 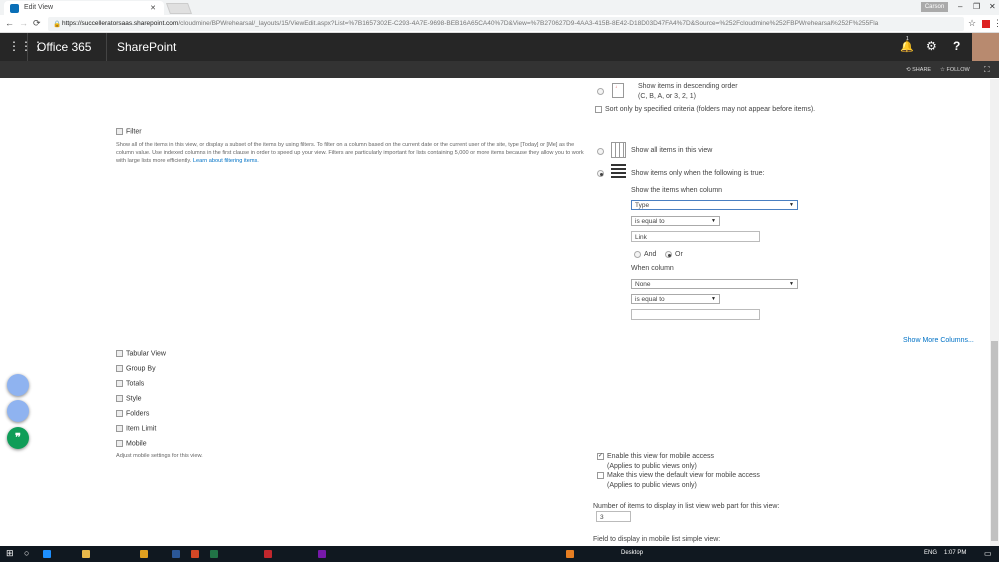 What do you see at coordinates (23, 23) in the screenshot?
I see `forward-icon: →` at bounding box center [23, 23].